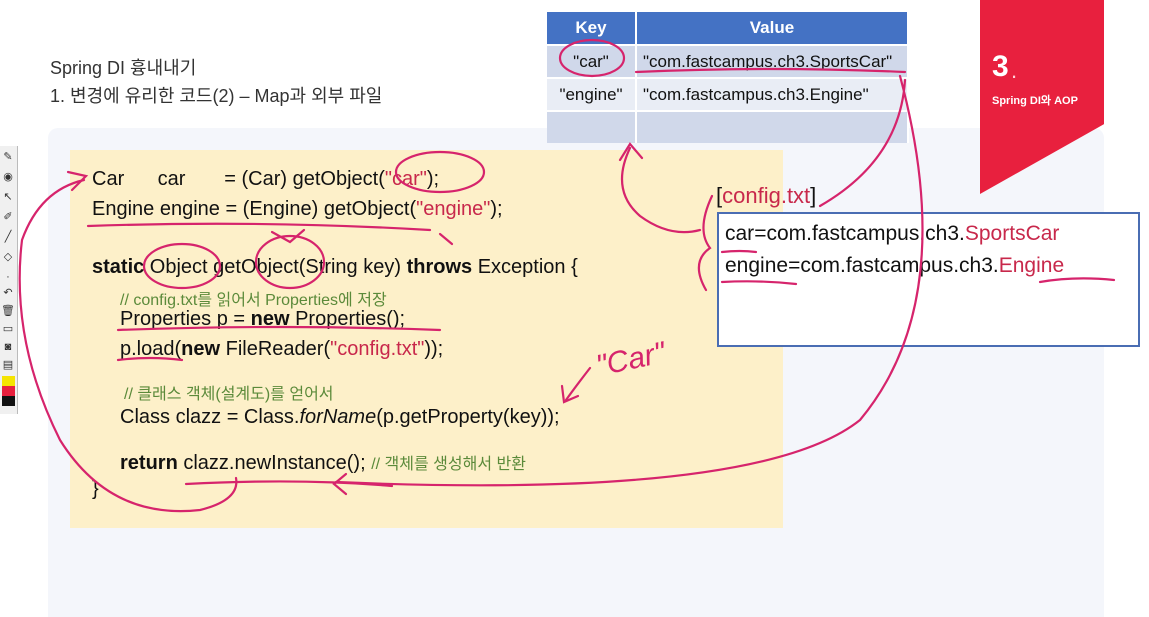 This screenshot has height=617, width=1149. Describe the element at coordinates (8, 157) in the screenshot. I see `pointer-icon: ✎` at that location.